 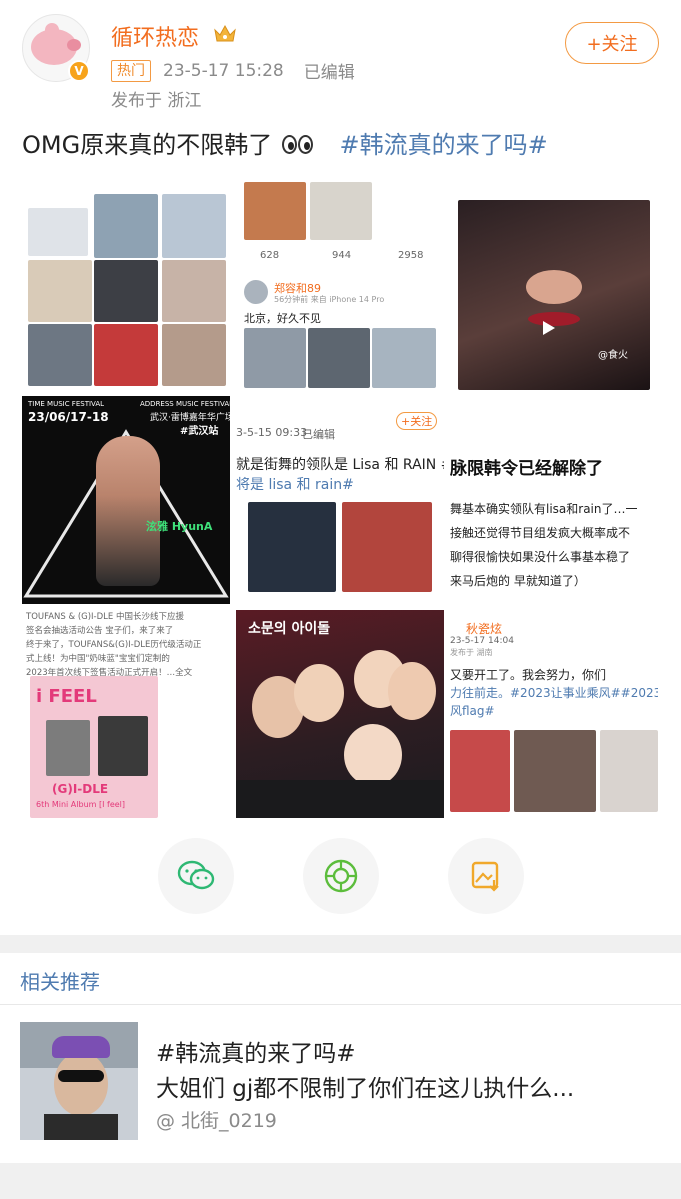 I want to click on grid-image-8: 소문의 아이돌, so click(x=340, y=714).